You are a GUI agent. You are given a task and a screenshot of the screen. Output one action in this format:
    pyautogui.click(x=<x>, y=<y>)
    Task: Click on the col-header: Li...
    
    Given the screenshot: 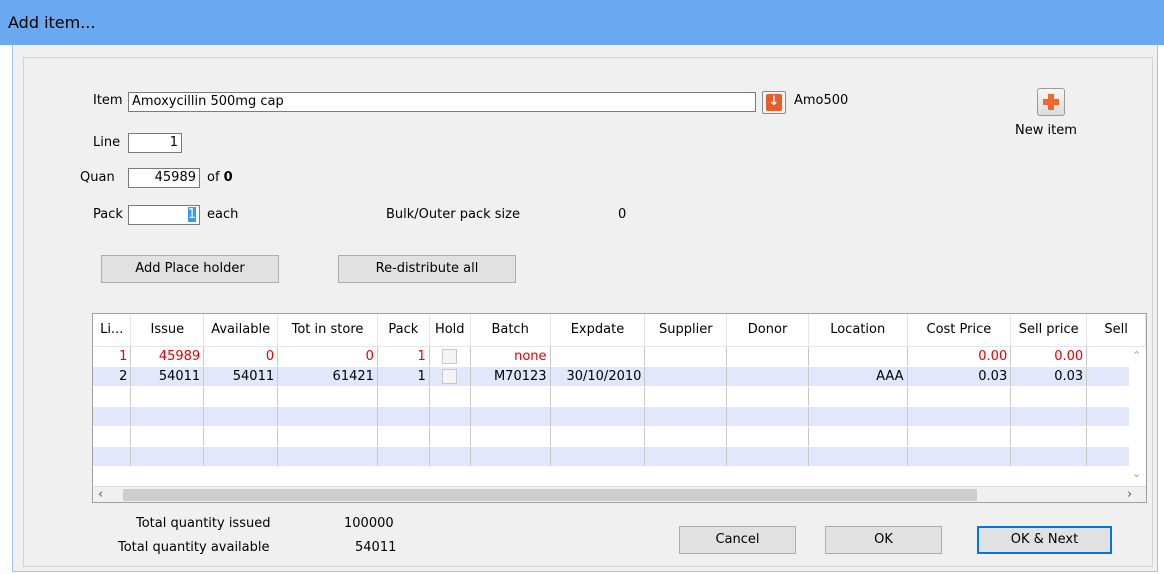 What is the action you would take?
    pyautogui.click(x=112, y=330)
    